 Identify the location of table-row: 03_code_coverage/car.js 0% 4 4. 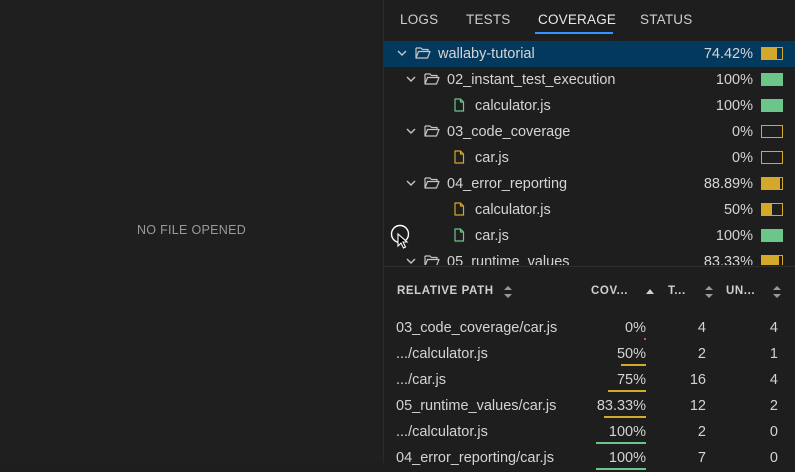
(589, 329).